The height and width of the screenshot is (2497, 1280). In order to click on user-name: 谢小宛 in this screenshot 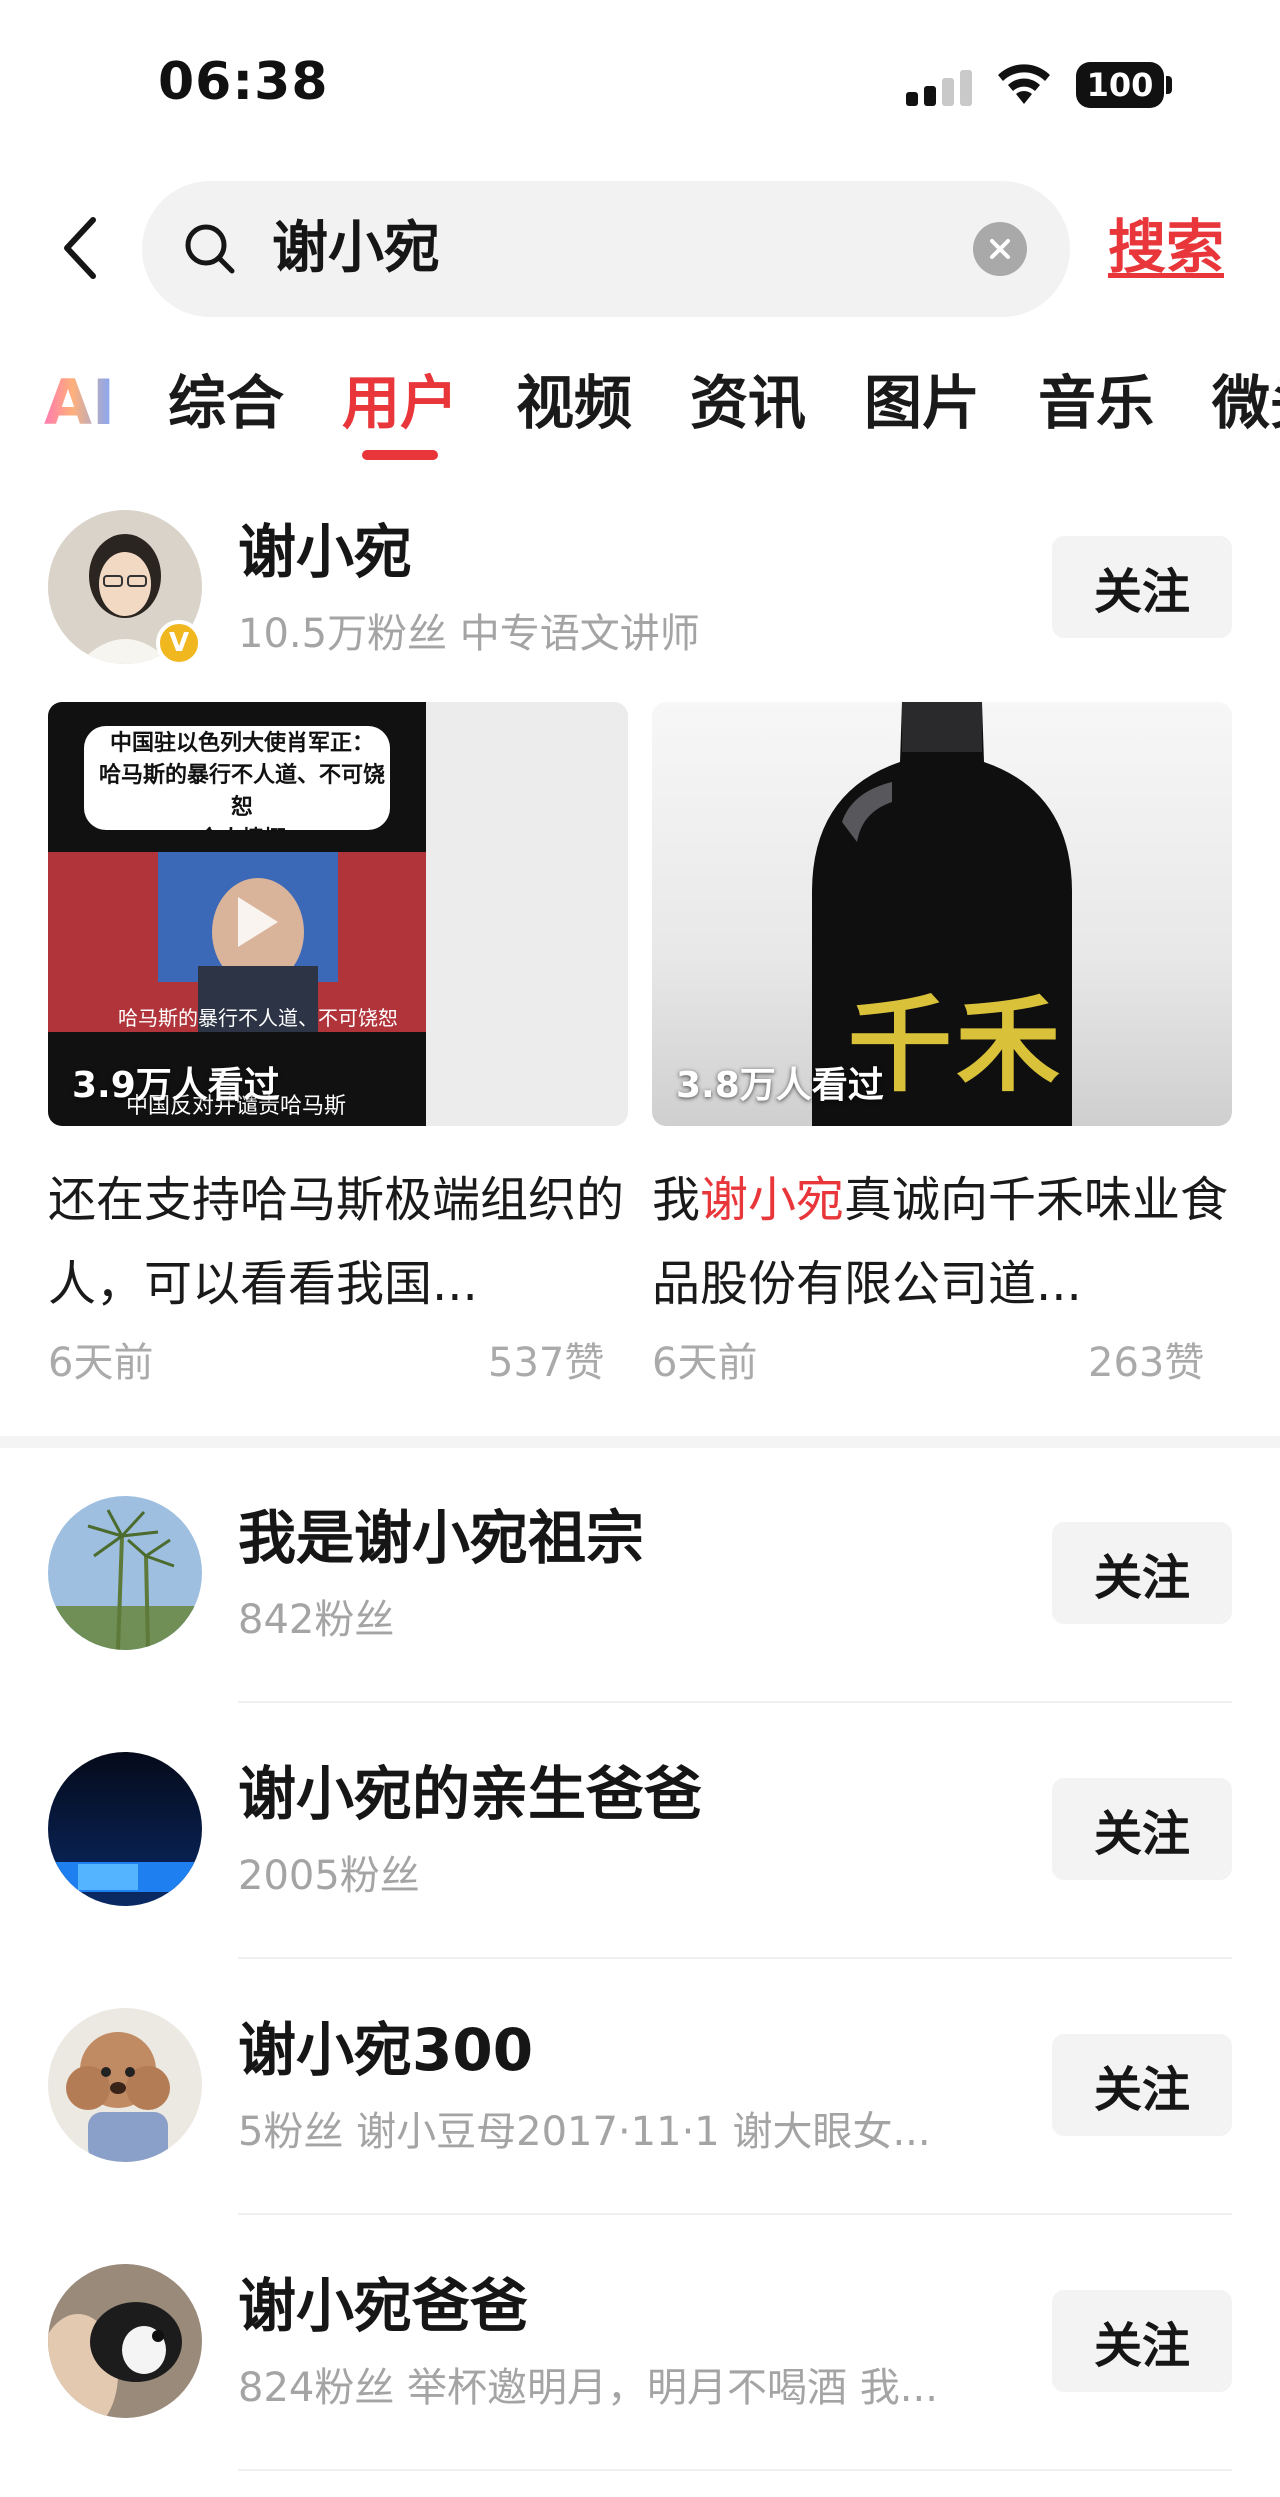, I will do `click(325, 552)`.